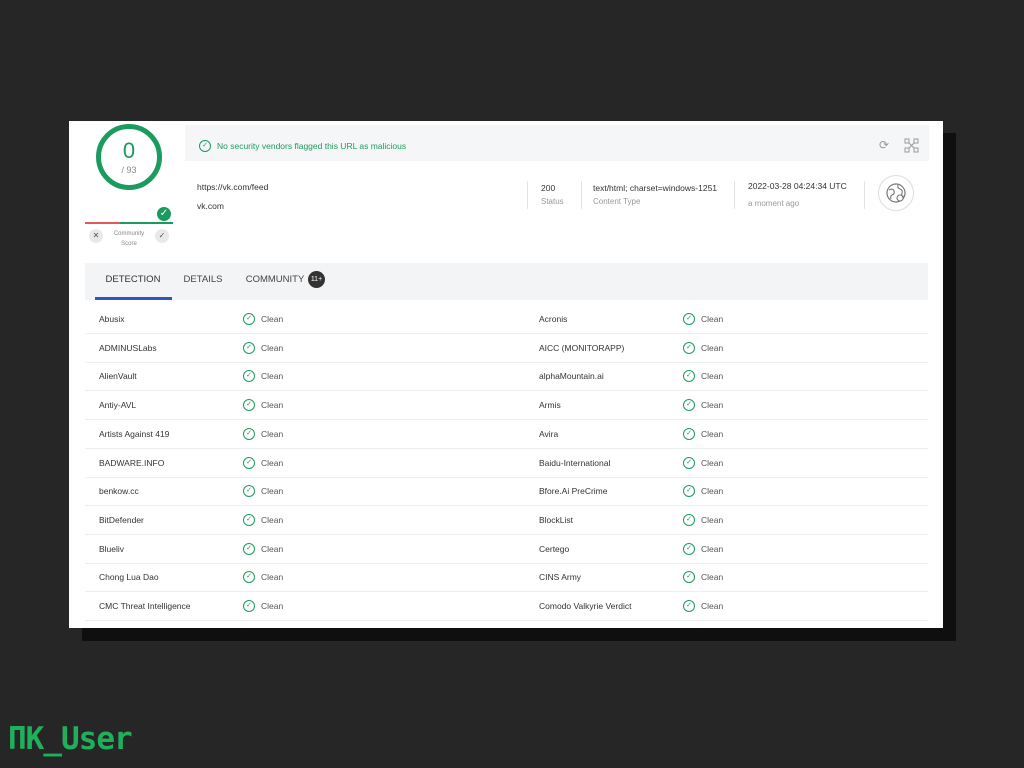  Describe the element at coordinates (560, 577) in the screenshot. I see `vendor-name: CINS Army` at that location.